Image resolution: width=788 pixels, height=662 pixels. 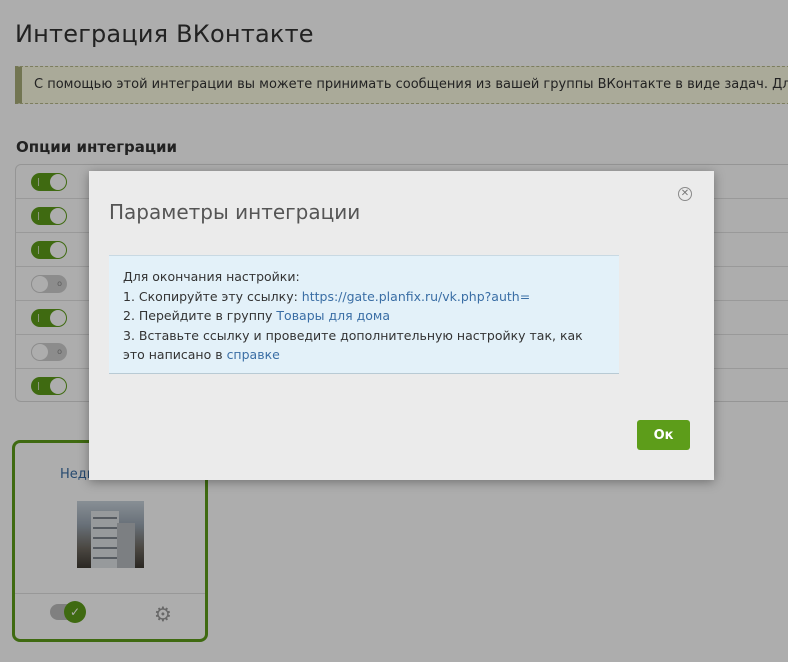 I want to click on help-link: справке, so click(x=253, y=354).